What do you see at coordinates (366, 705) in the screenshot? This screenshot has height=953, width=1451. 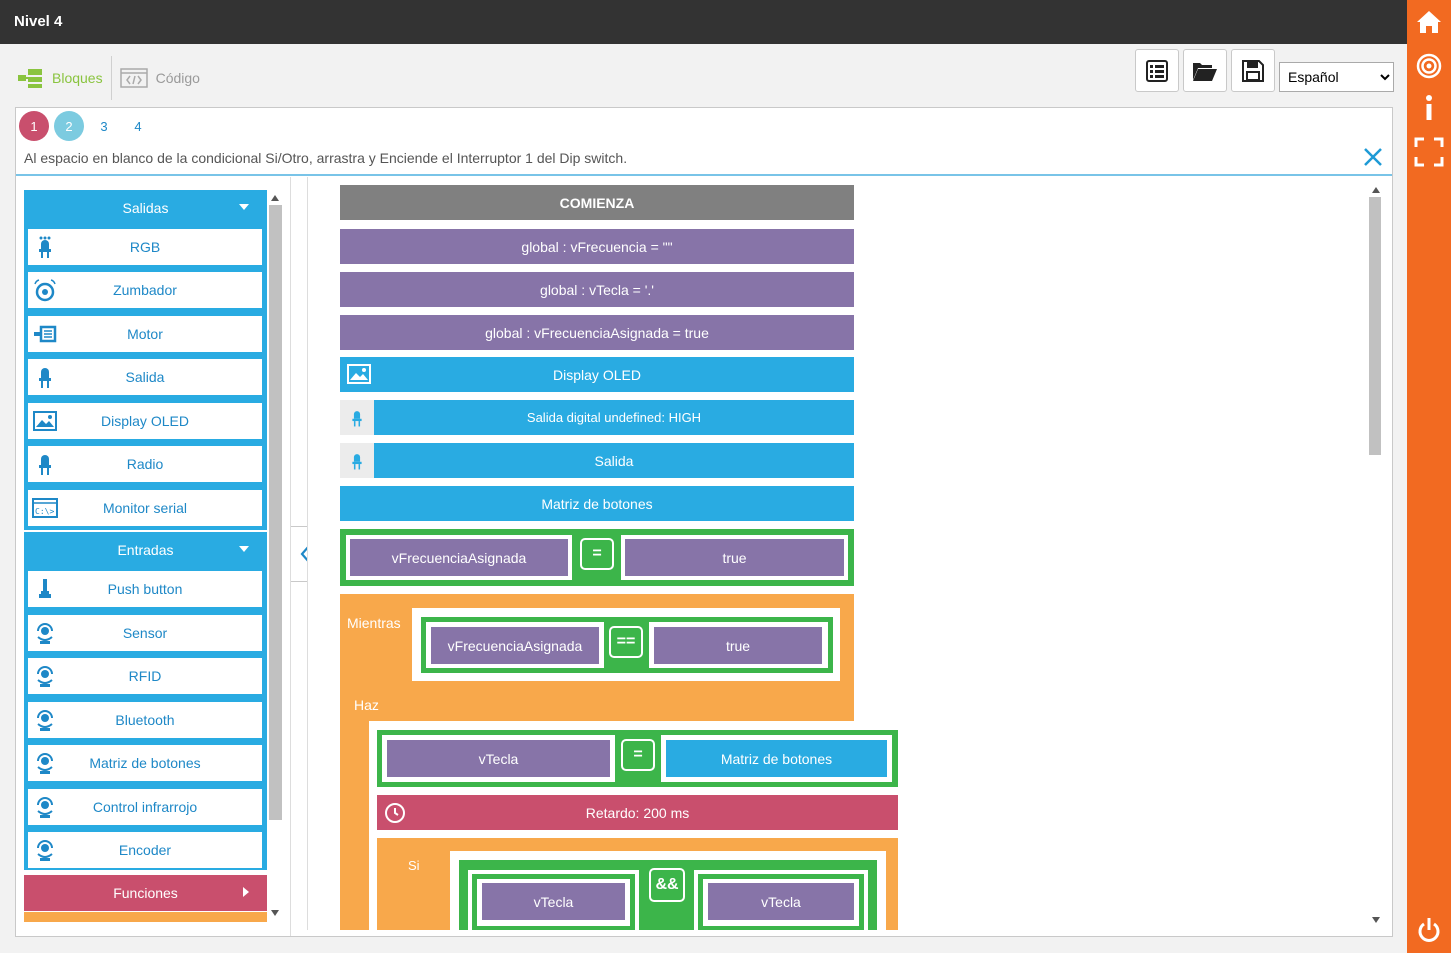 I see `do-label: Haz` at bounding box center [366, 705].